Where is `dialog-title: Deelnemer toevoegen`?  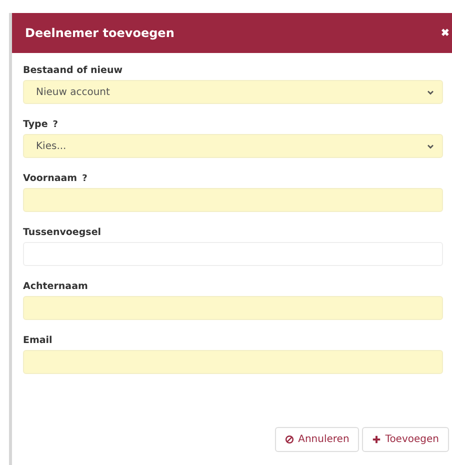 dialog-title: Deelnemer toevoegen is located at coordinates (99, 33).